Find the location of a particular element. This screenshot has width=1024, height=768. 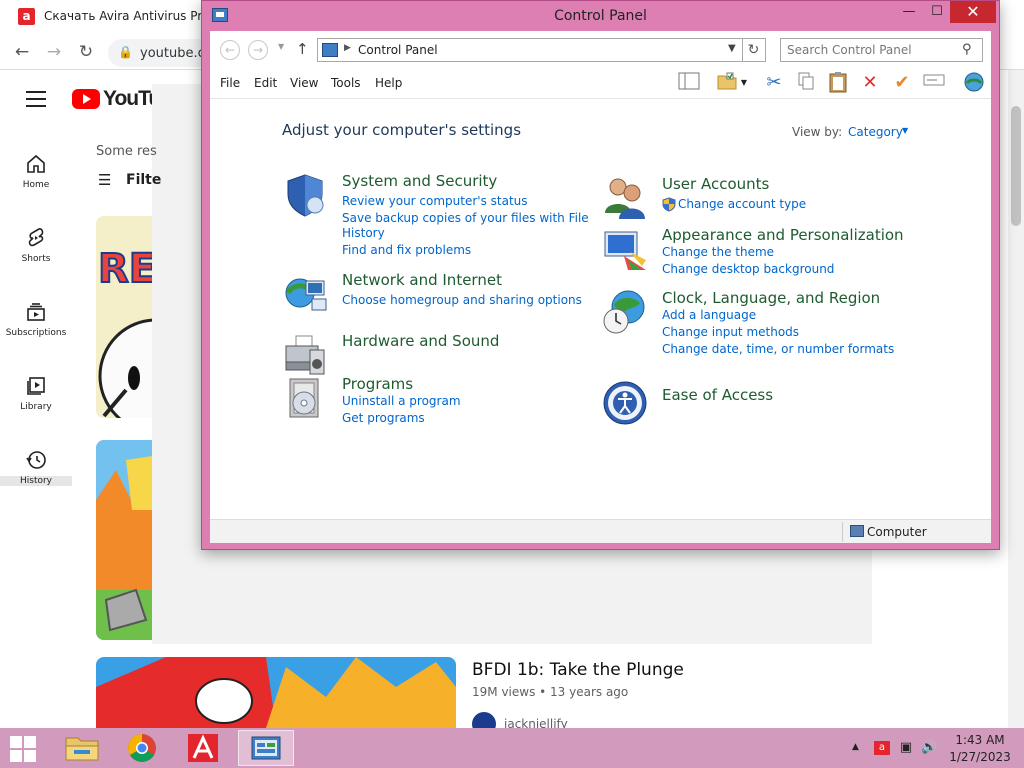

up-arrow-icon: ↑ is located at coordinates (302, 49).